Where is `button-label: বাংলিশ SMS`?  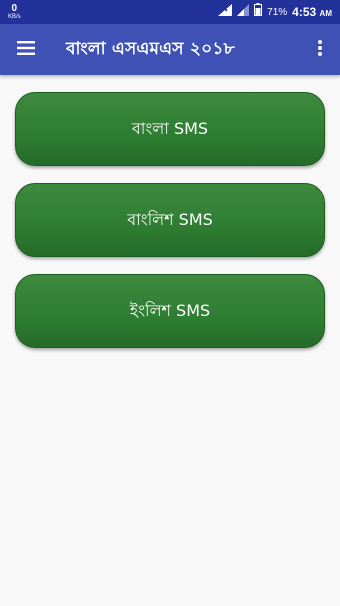
button-label: বাংলিশ SMS is located at coordinates (170, 219).